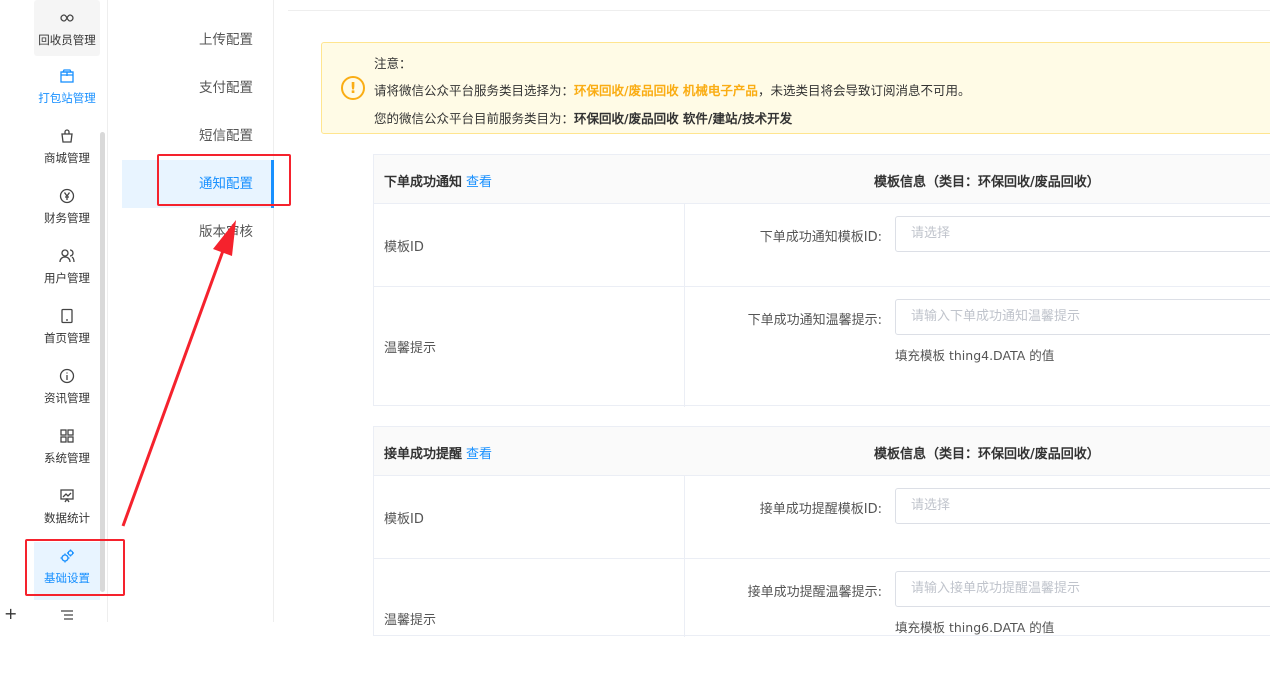 This screenshot has width=1270, height=677. I want to click on annotation-box-basic-settings, so click(75, 567).